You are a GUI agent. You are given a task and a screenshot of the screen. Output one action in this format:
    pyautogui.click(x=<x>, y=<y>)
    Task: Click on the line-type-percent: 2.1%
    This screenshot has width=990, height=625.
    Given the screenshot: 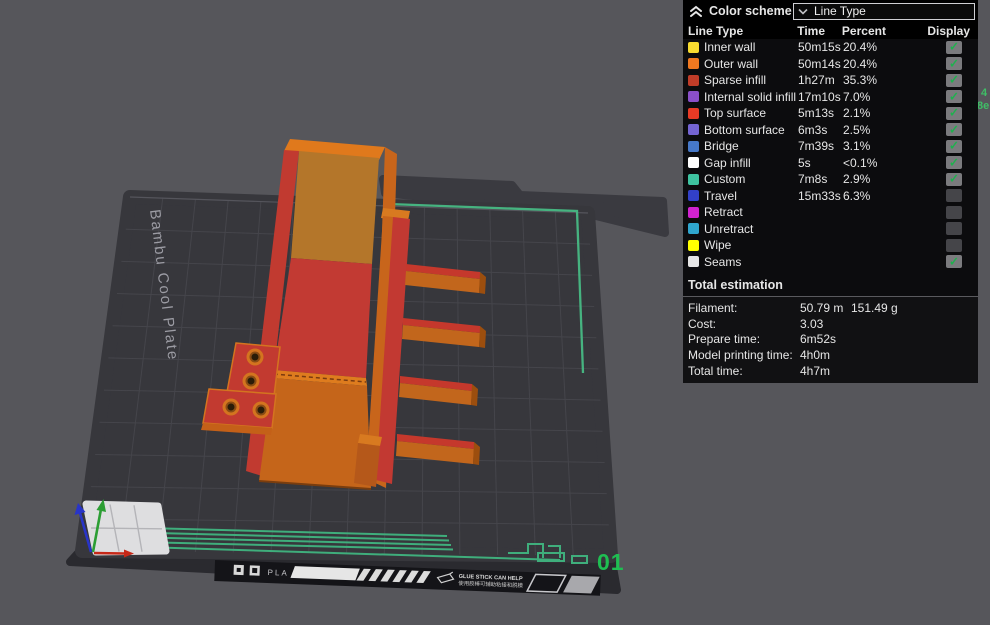 What is the action you would take?
    pyautogui.click(x=857, y=113)
    